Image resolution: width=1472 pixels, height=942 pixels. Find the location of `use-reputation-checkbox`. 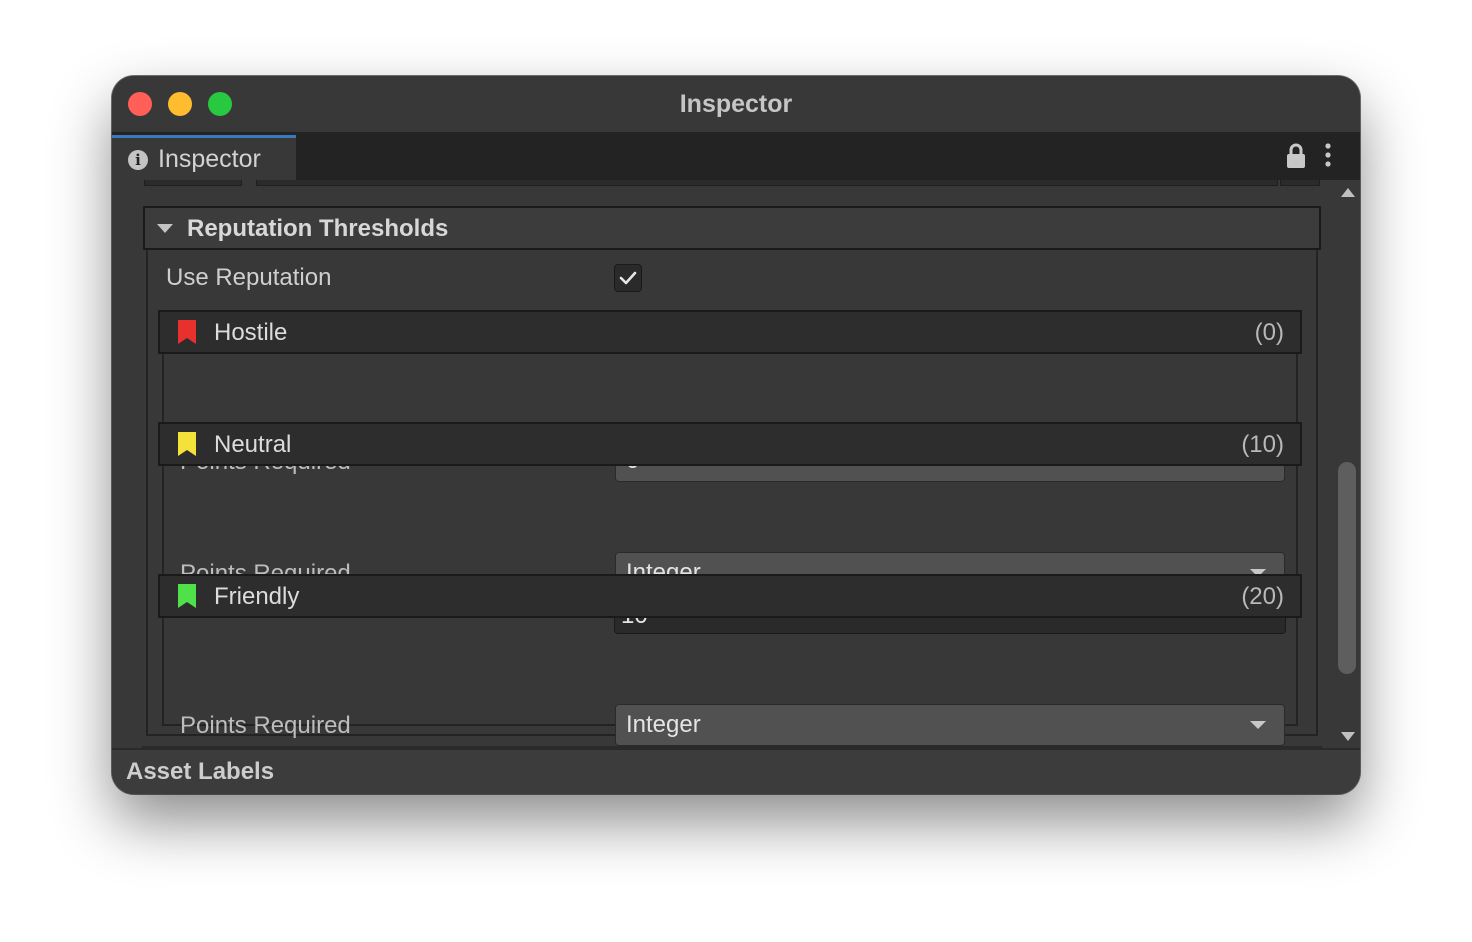

use-reputation-checkbox is located at coordinates (628, 278).